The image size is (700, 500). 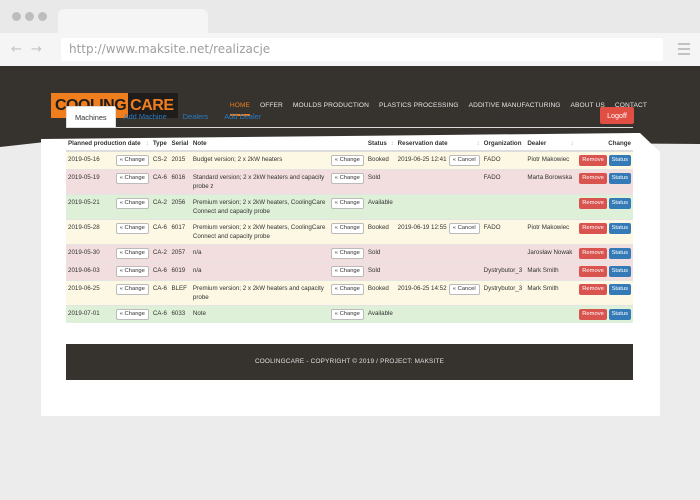 I want to click on col-status: Status ↕, so click(x=380, y=144).